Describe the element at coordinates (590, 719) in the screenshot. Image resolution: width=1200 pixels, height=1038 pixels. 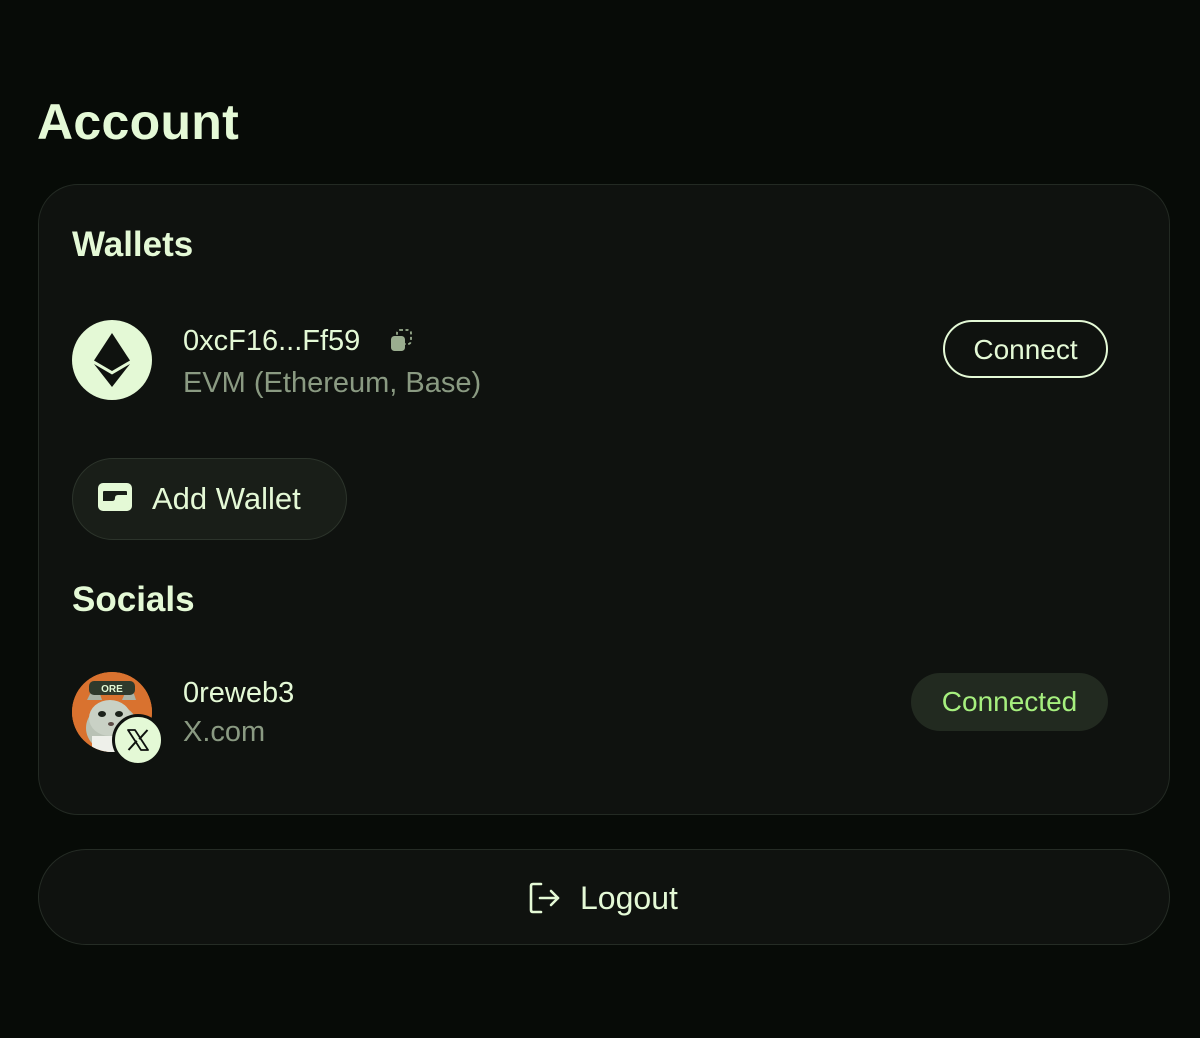
I see `social-row: ORE 0reweb3 X.com Connected` at that location.